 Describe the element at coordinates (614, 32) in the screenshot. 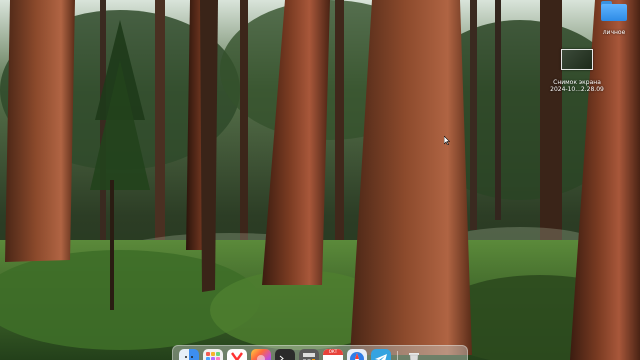

I see `folder-label: личное` at that location.